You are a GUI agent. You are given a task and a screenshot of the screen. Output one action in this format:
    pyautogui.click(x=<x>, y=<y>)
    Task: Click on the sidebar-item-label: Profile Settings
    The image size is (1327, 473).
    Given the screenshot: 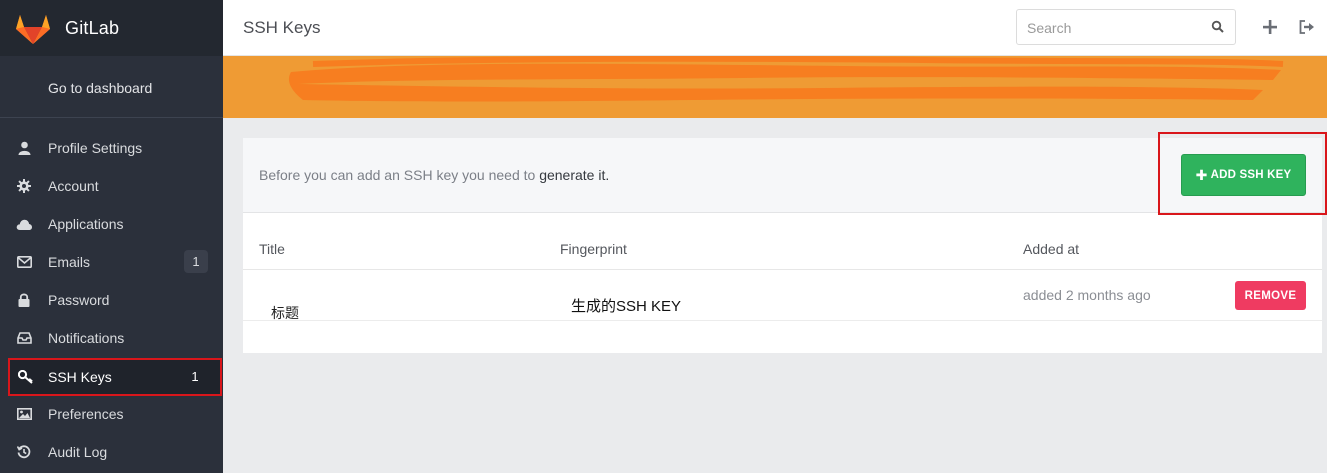 What is the action you would take?
    pyautogui.click(x=95, y=148)
    